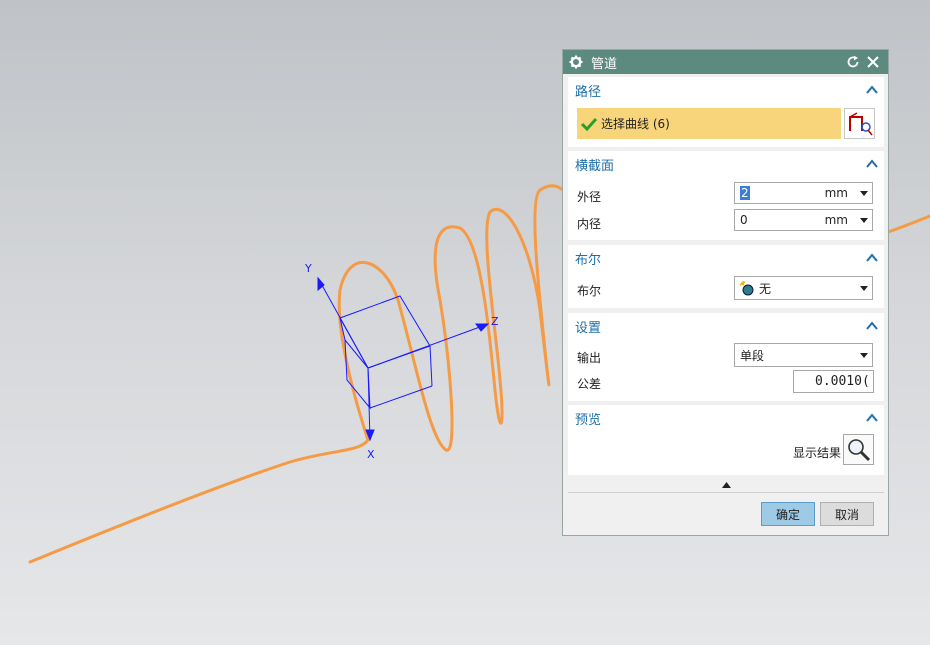  I want to click on output-select: 单段, so click(803, 355).